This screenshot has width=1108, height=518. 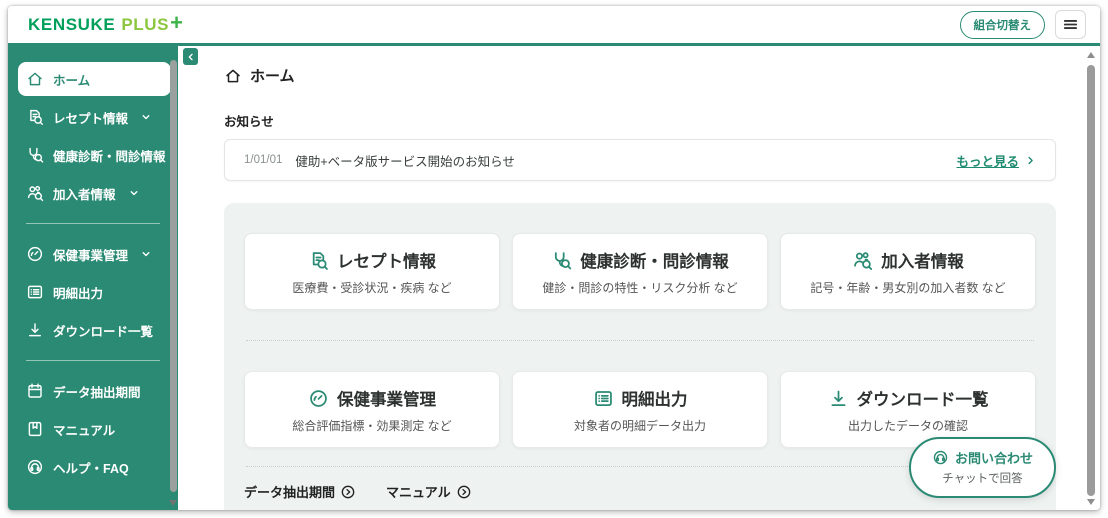 I want to click on header-actions: 組合切替え, so click(x=1022, y=24).